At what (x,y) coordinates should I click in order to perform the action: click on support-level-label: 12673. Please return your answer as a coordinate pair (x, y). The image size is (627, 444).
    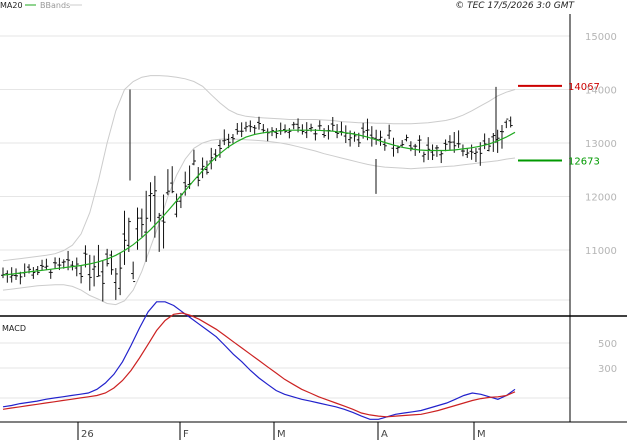
    Looking at the image, I should click on (584, 161).